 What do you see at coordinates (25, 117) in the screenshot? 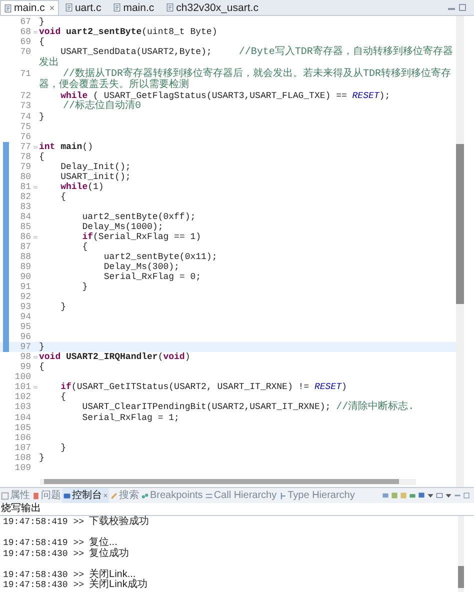
I see `line-number: 74` at bounding box center [25, 117].